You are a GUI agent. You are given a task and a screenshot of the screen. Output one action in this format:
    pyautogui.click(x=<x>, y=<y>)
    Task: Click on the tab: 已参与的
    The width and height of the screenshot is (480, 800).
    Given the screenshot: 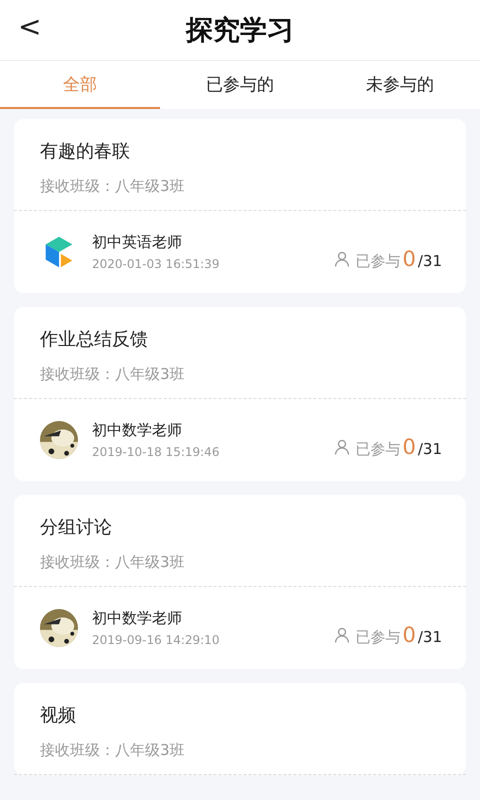 What is the action you would take?
    pyautogui.click(x=240, y=85)
    